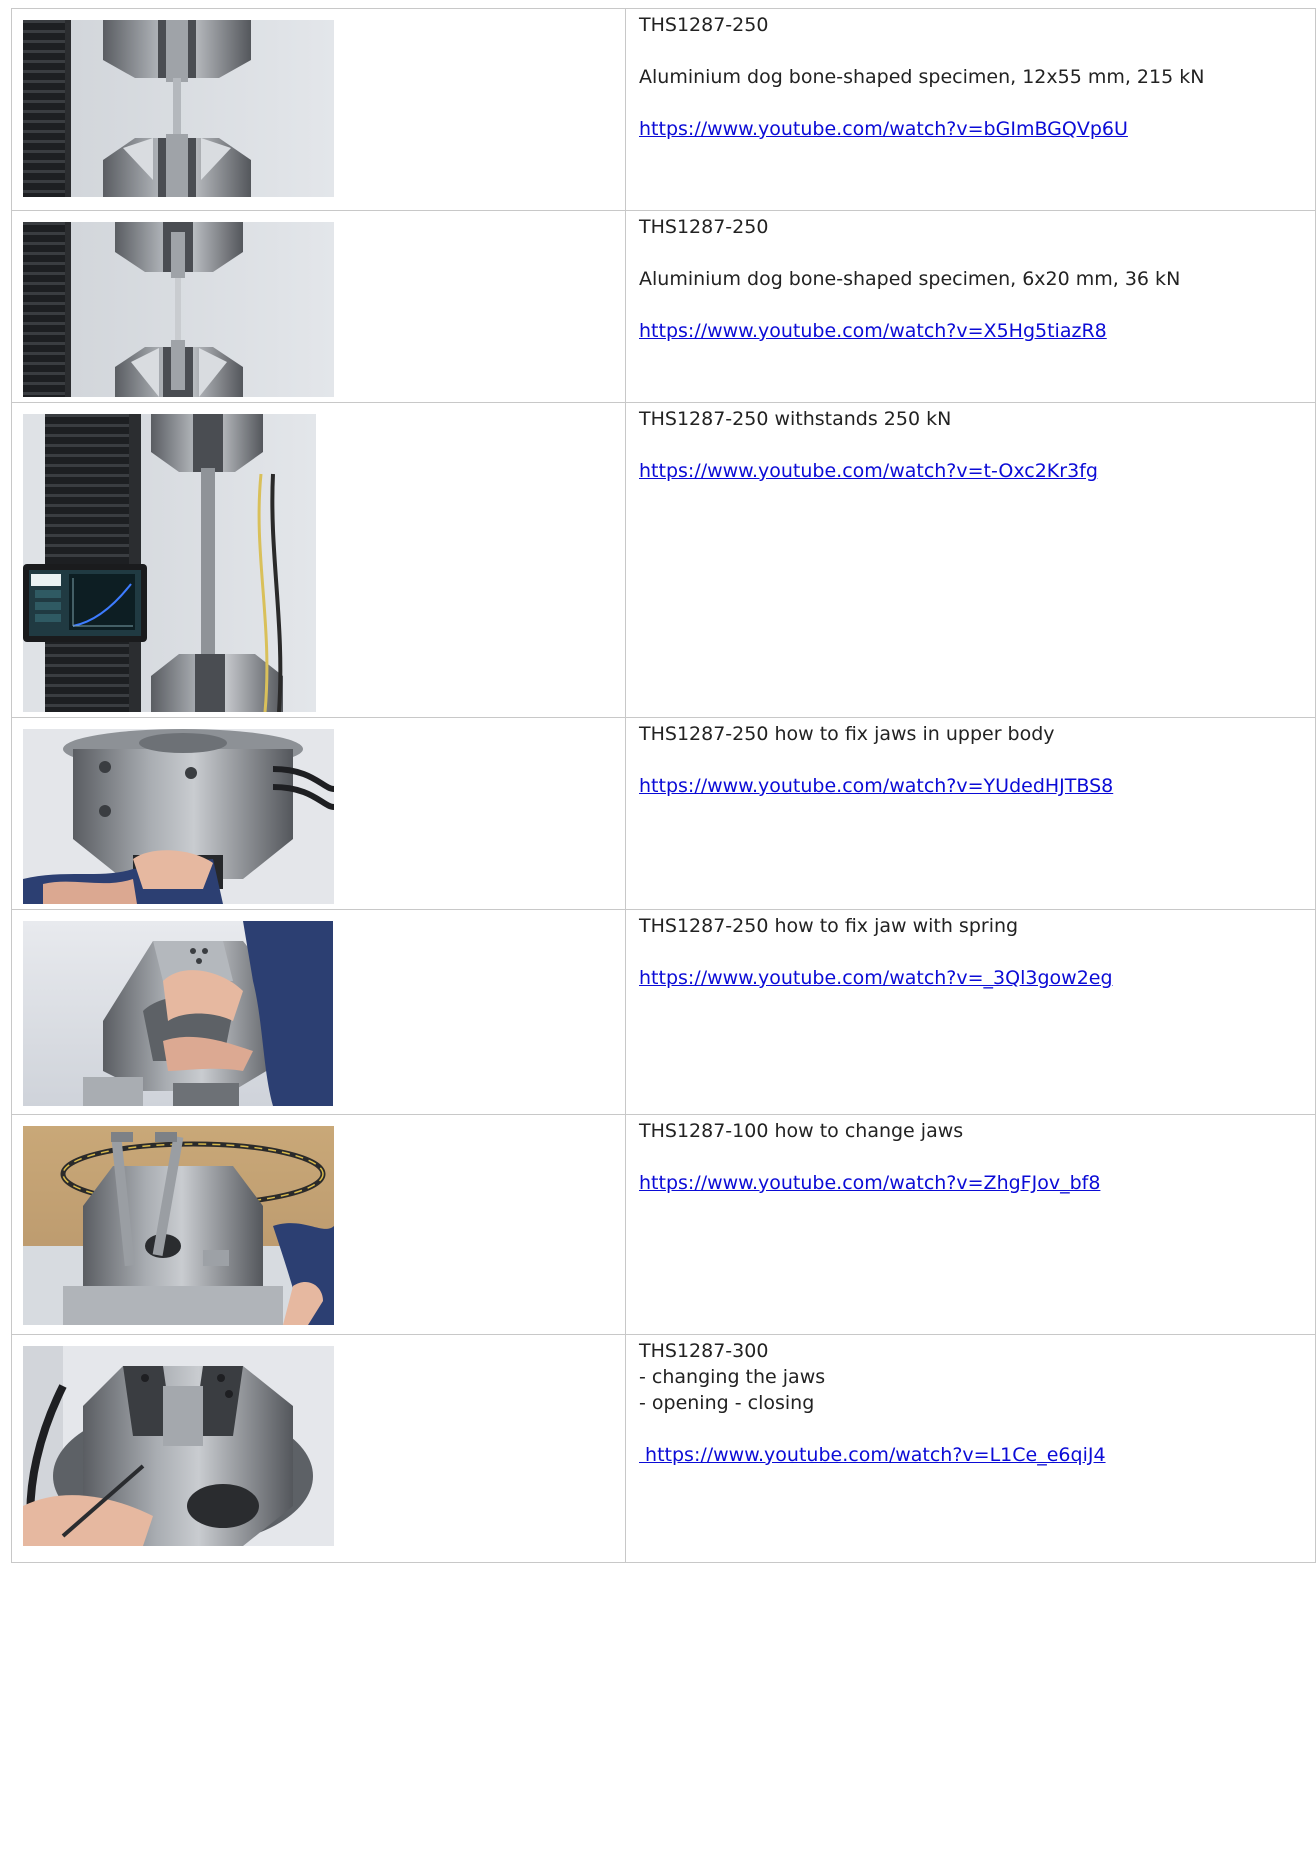  Describe the element at coordinates (178, 1225) in the screenshot. I see `change-jaws-photo-icon` at that location.